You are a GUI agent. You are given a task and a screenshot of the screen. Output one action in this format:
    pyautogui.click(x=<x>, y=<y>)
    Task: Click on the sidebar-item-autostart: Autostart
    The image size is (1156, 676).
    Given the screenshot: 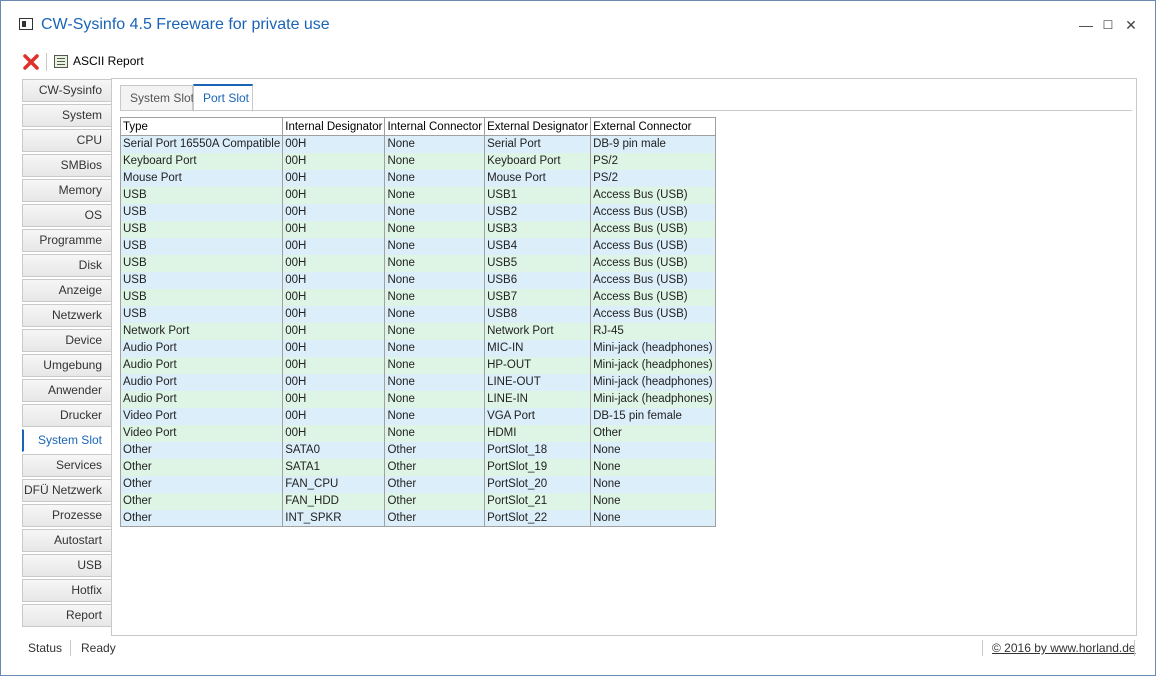 What is the action you would take?
    pyautogui.click(x=67, y=540)
    